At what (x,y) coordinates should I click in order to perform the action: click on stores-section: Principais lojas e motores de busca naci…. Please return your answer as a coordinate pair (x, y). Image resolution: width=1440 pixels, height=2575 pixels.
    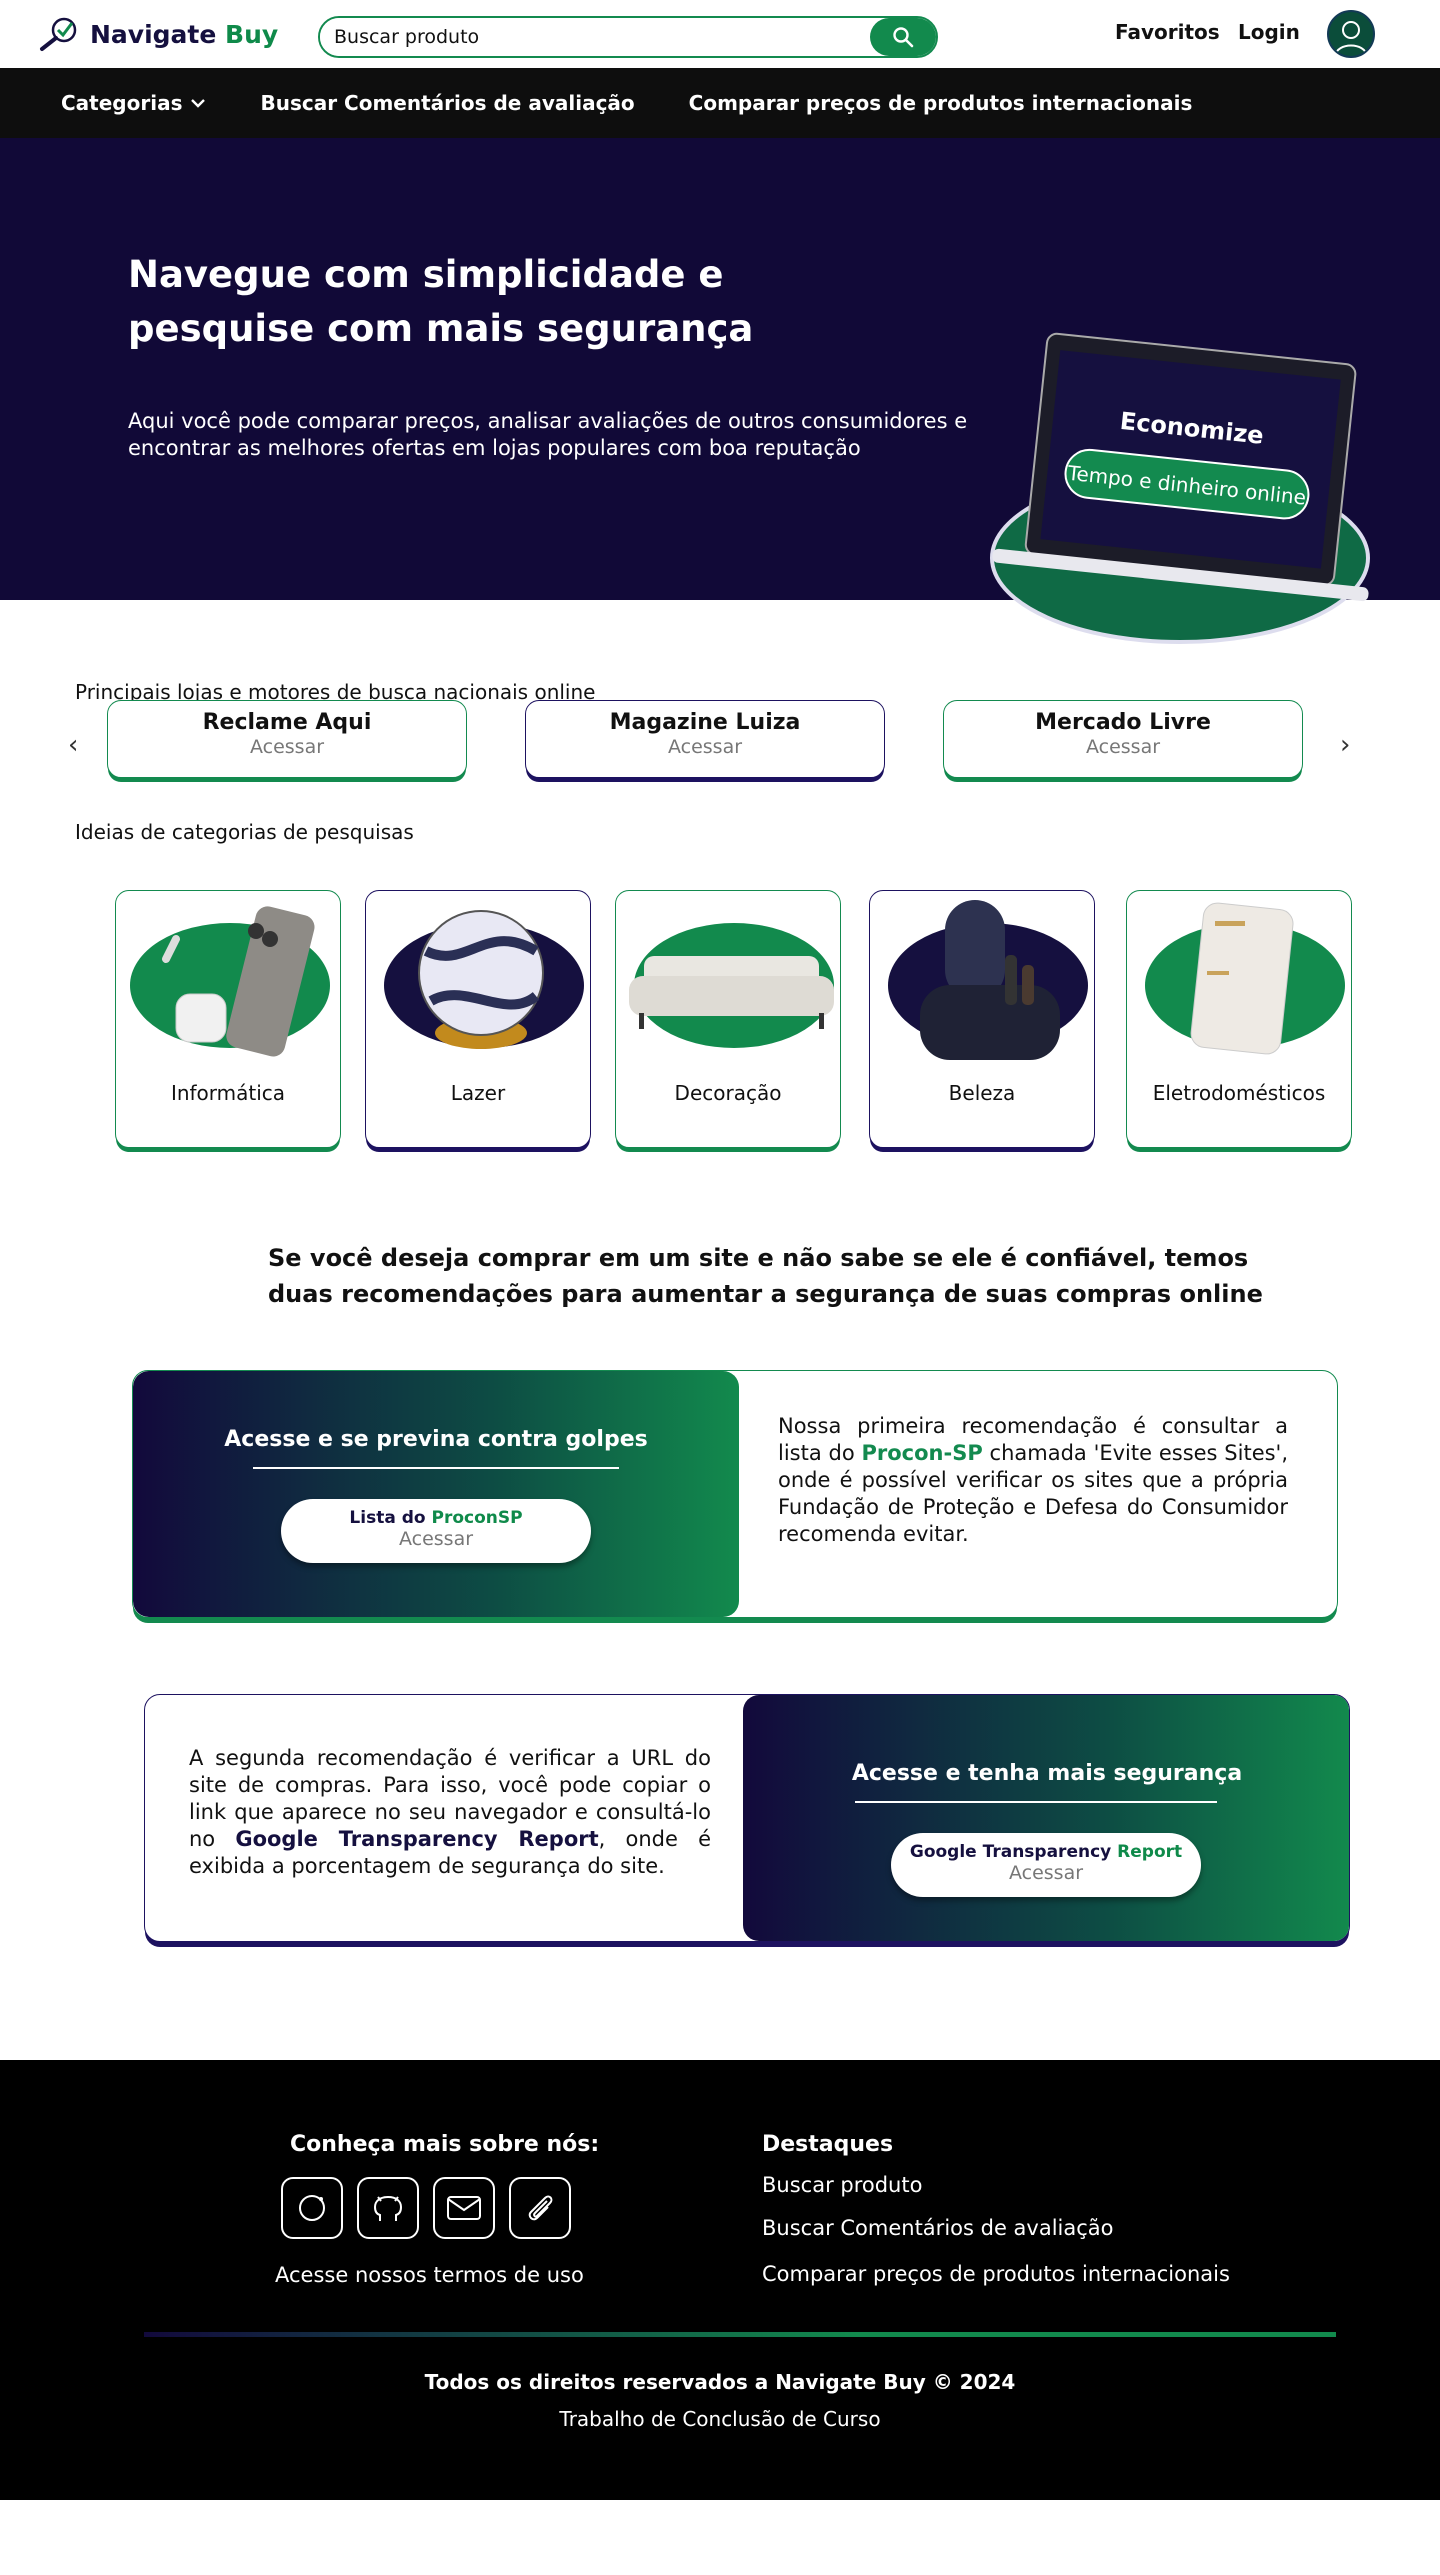
    Looking at the image, I should click on (720, 710).